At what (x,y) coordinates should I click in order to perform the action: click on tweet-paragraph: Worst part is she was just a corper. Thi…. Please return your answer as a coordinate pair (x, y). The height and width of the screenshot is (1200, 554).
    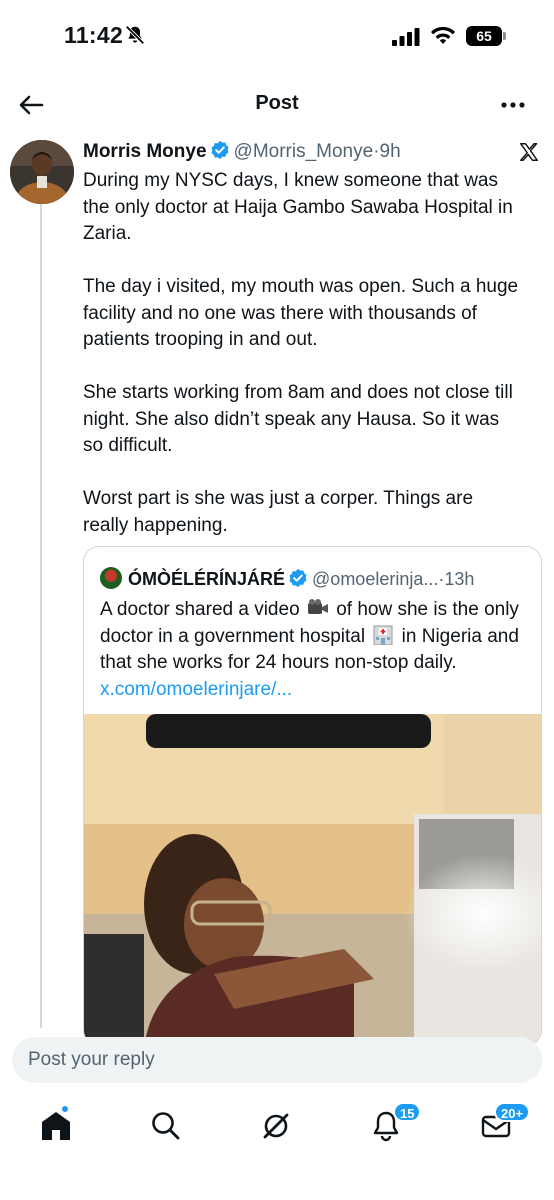
    Looking at the image, I should click on (278, 512).